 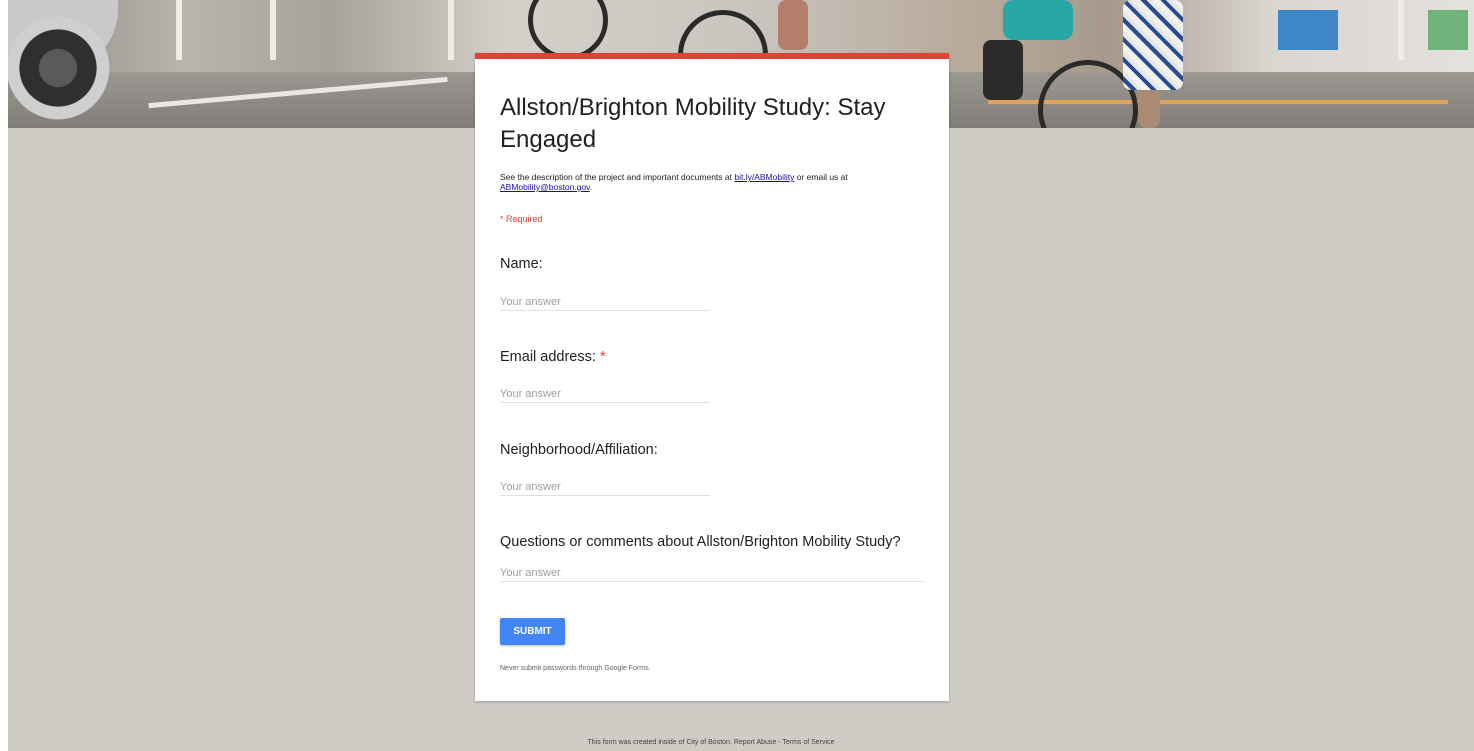 What do you see at coordinates (548, 357) in the screenshot?
I see `email-label-text: Email address:` at bounding box center [548, 357].